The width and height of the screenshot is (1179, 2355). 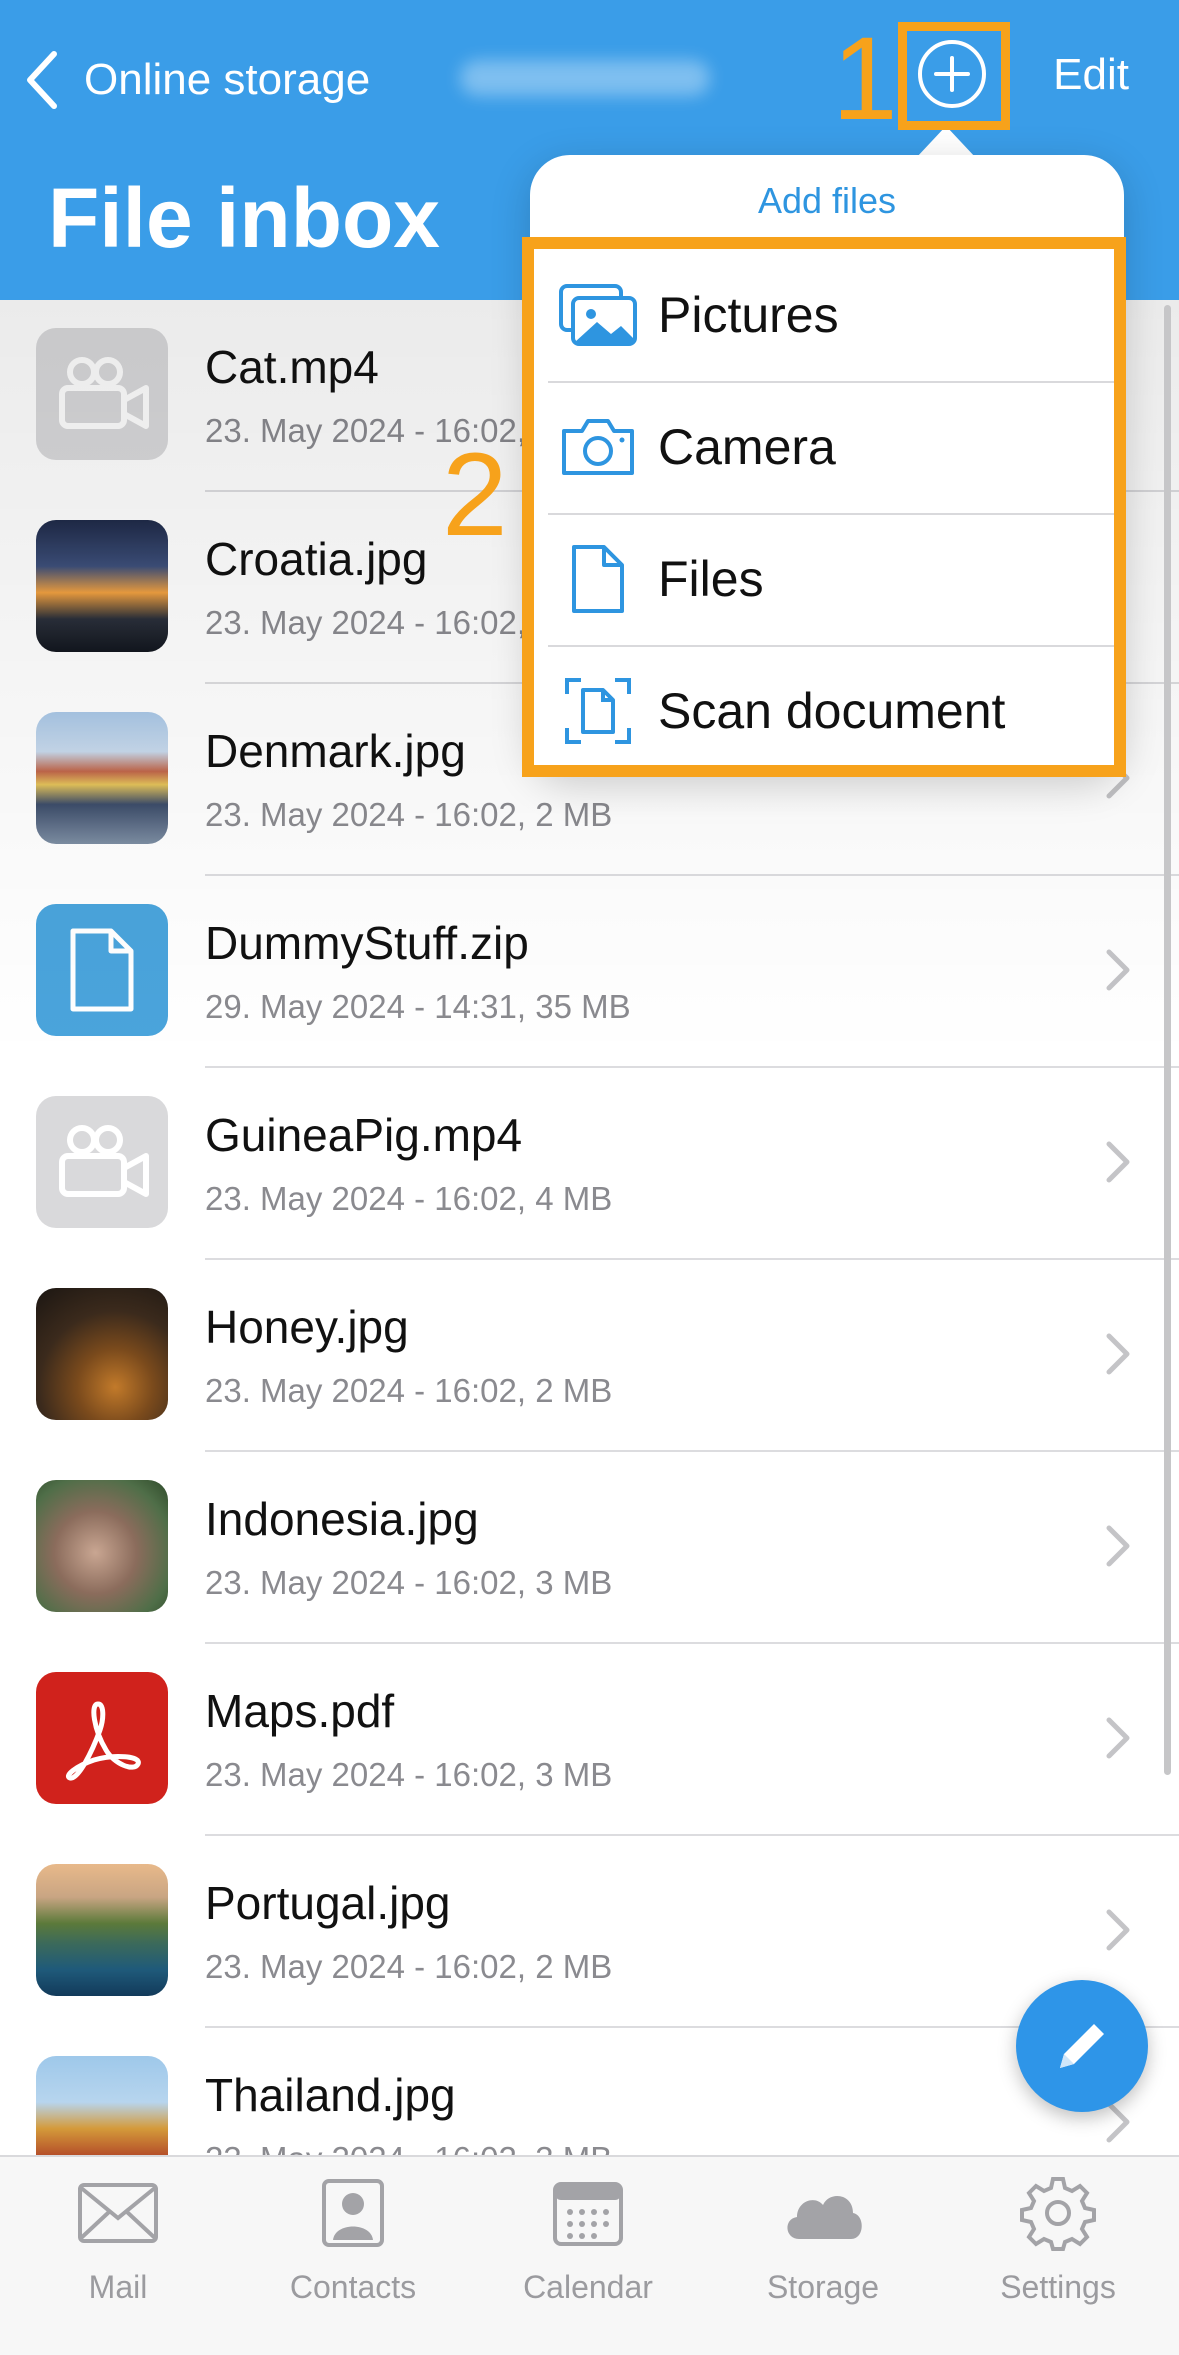 I want to click on menu-item-label: Files, so click(x=711, y=579).